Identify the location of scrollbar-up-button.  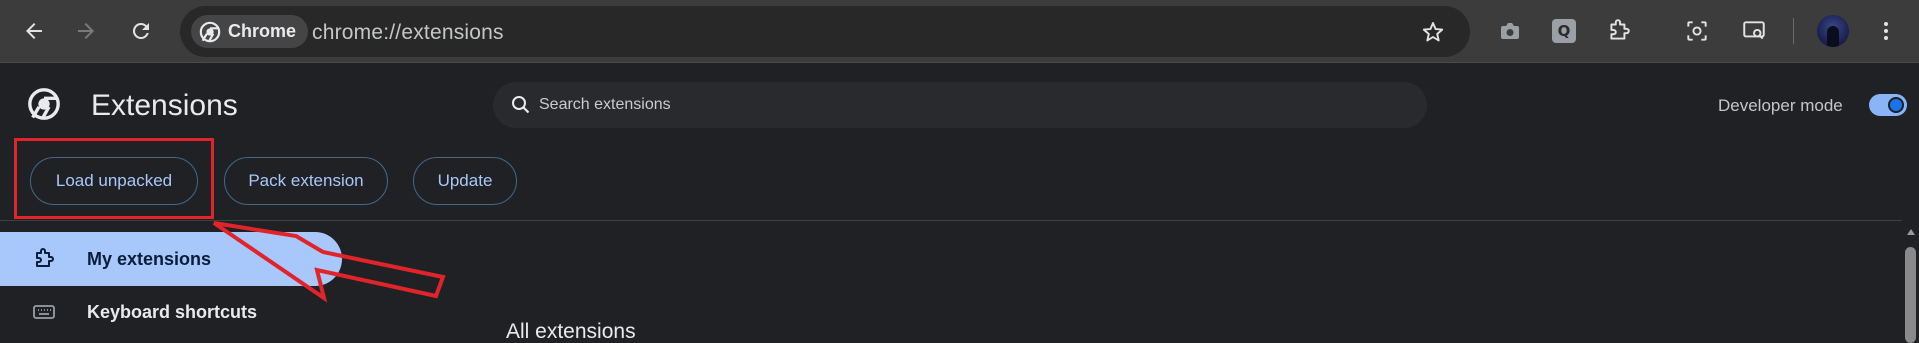
(1910, 231).